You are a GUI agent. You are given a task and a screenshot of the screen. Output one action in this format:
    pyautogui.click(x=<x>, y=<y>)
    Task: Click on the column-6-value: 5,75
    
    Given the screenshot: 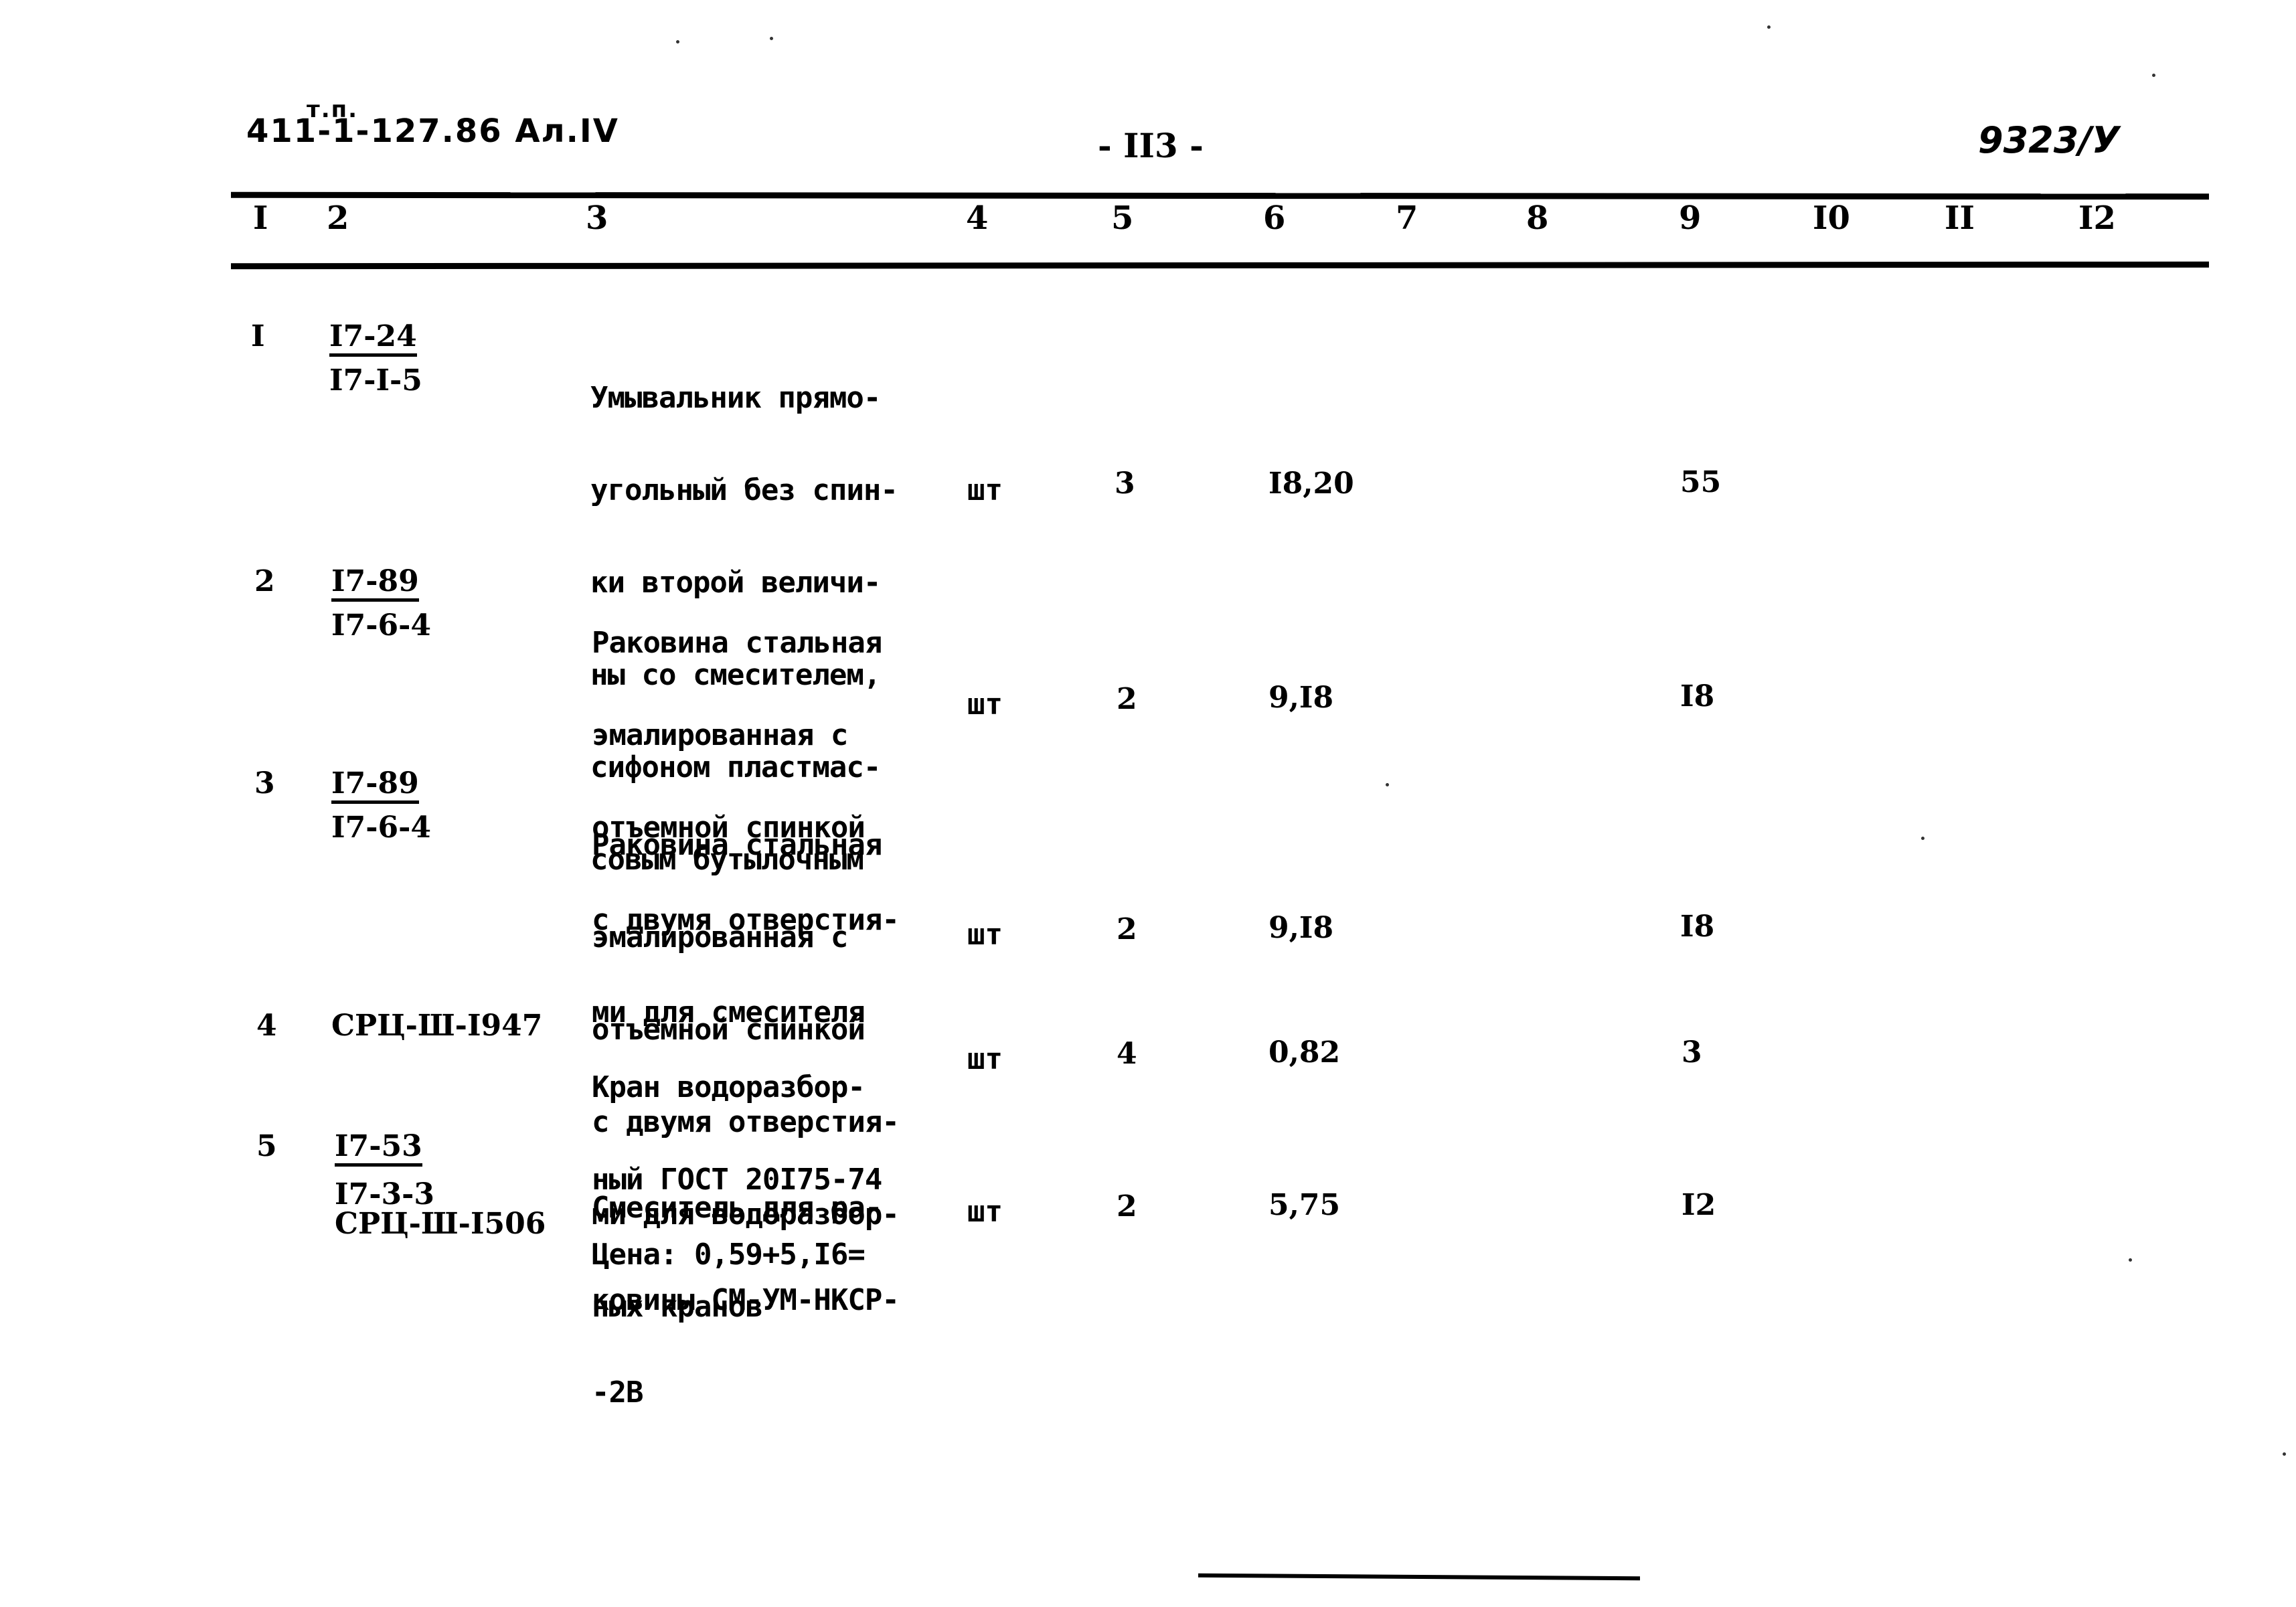 What is the action you would take?
    pyautogui.click(x=1304, y=1205)
    